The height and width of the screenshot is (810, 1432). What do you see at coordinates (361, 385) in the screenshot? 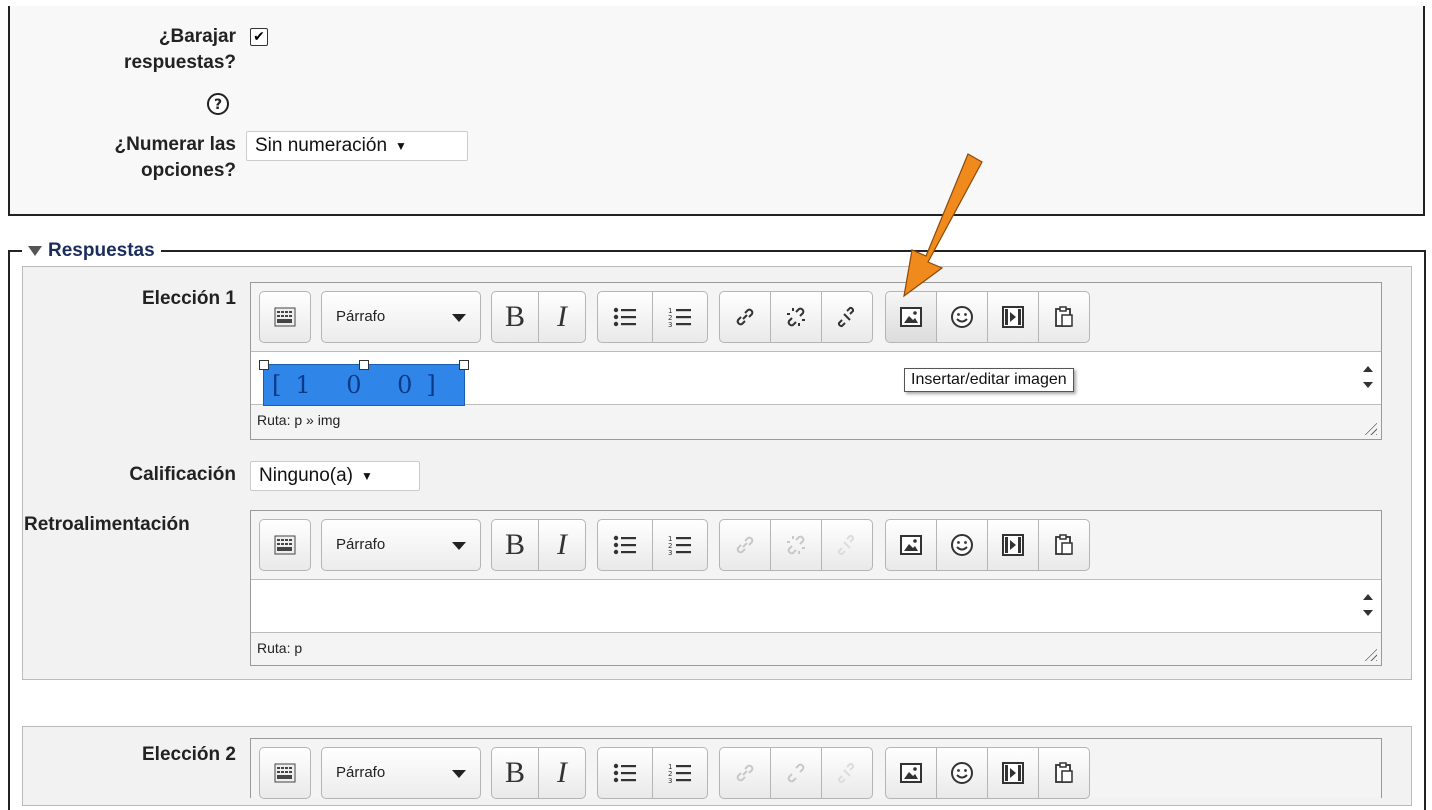
I see `matrix-image-text: [1 0 0]` at bounding box center [361, 385].